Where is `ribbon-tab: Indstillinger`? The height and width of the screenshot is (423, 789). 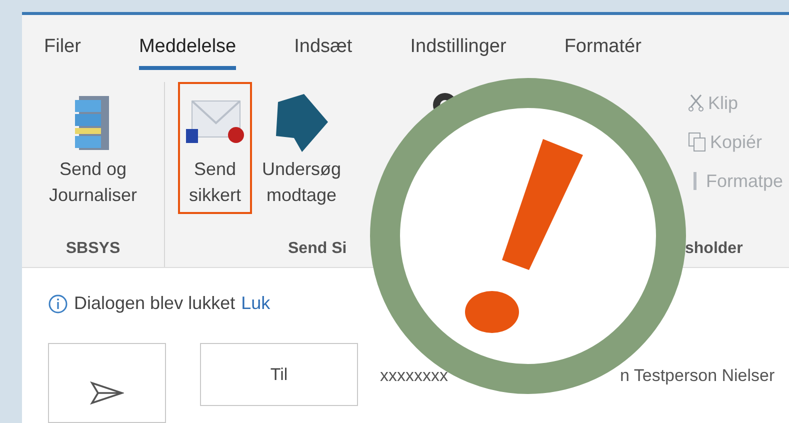
ribbon-tab: Indstillinger is located at coordinates (458, 51).